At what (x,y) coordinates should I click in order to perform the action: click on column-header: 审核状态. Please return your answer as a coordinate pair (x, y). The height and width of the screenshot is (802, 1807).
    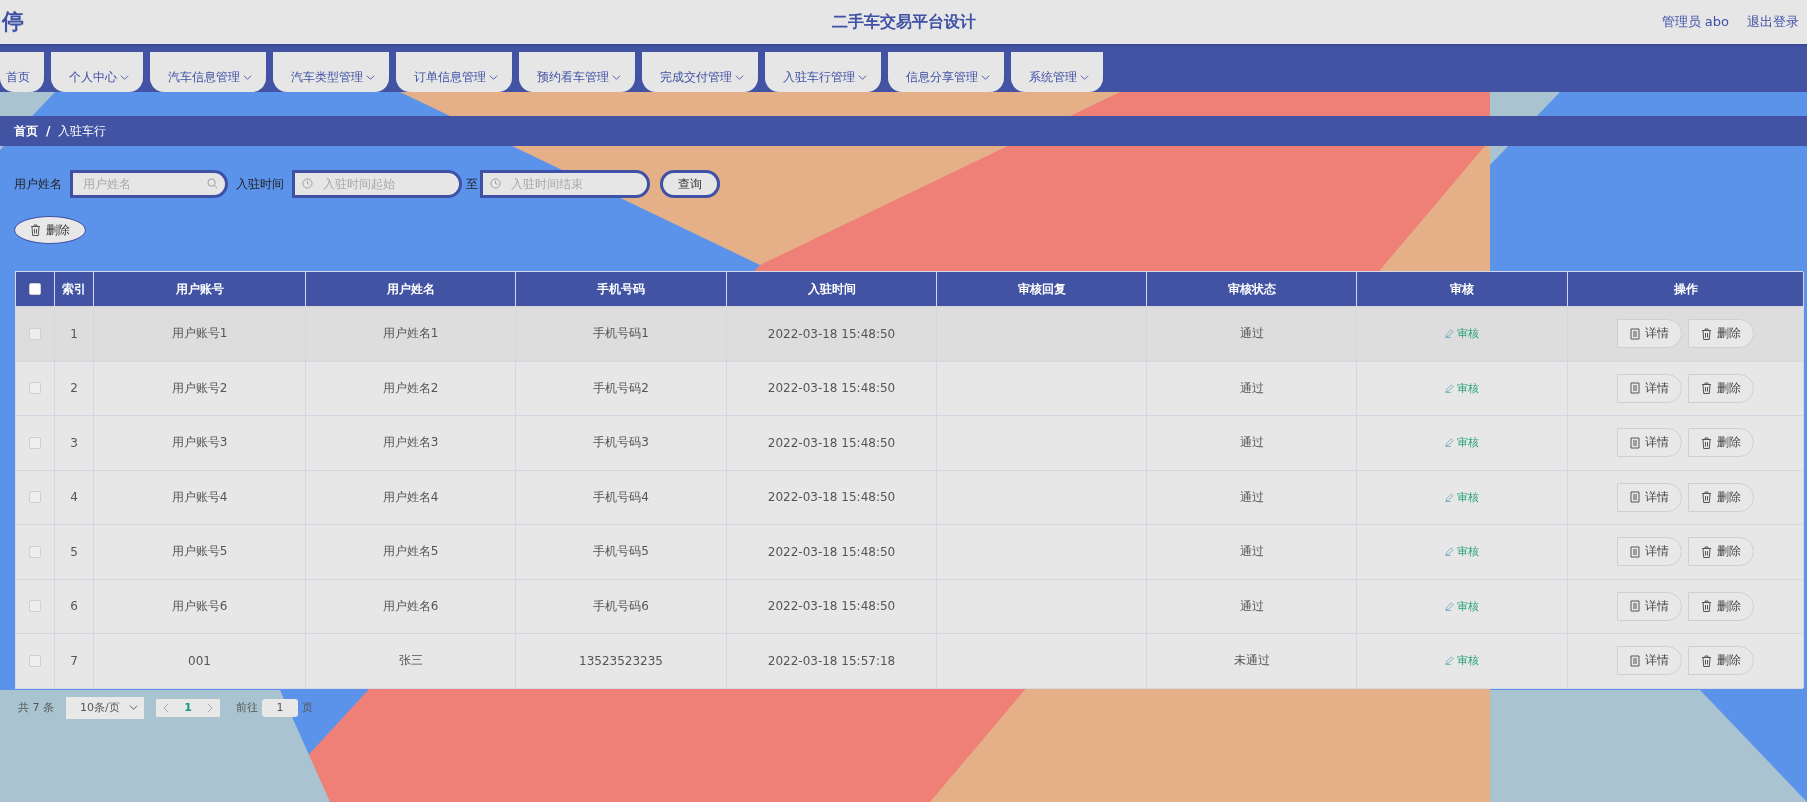
    Looking at the image, I should click on (1252, 289).